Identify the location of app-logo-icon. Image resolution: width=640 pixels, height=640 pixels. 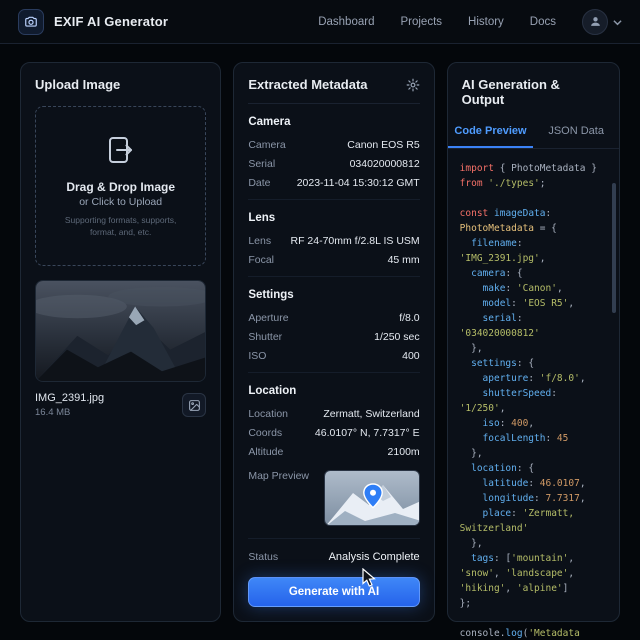
(31, 21).